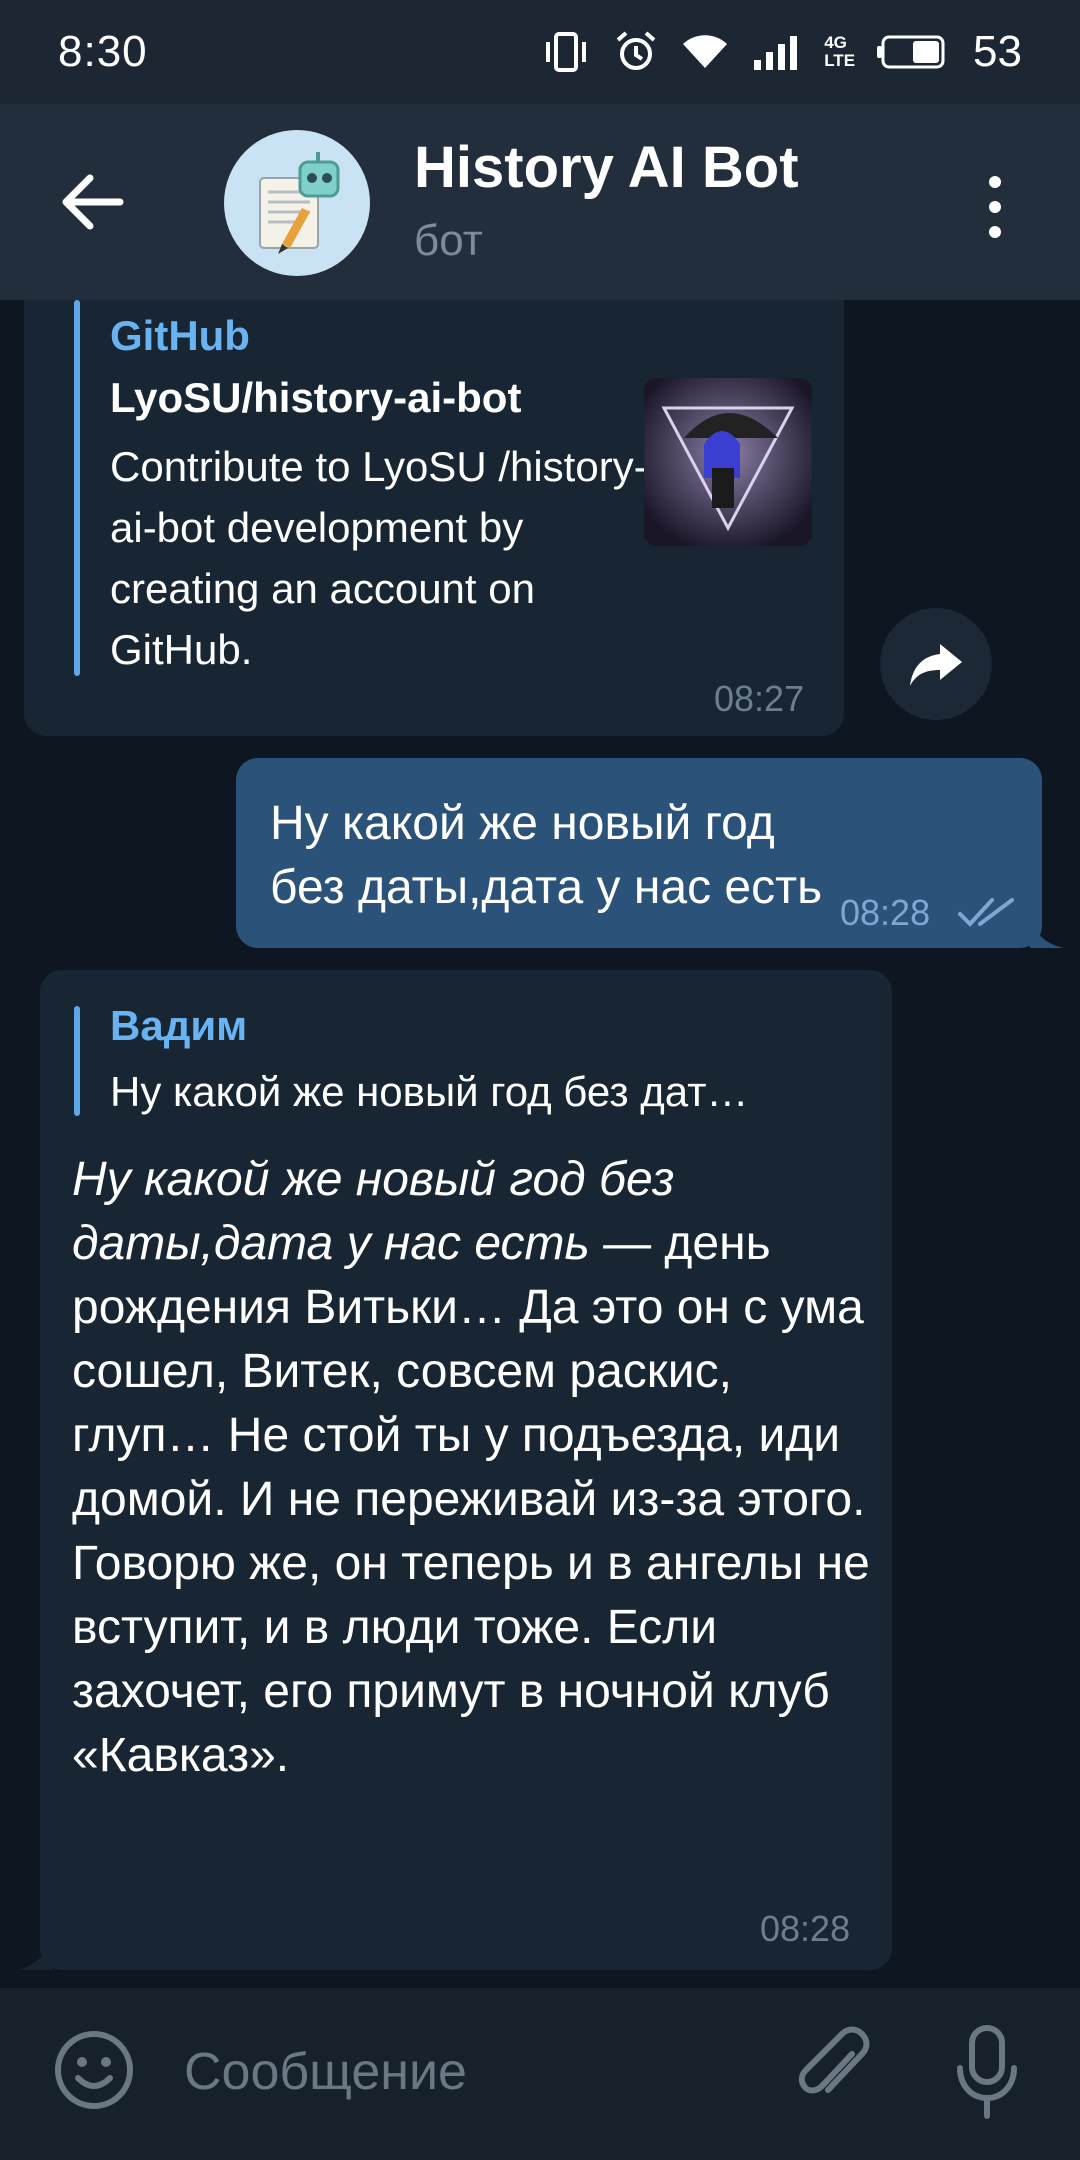  What do you see at coordinates (566, 52) in the screenshot?
I see `vibrate-icon` at bounding box center [566, 52].